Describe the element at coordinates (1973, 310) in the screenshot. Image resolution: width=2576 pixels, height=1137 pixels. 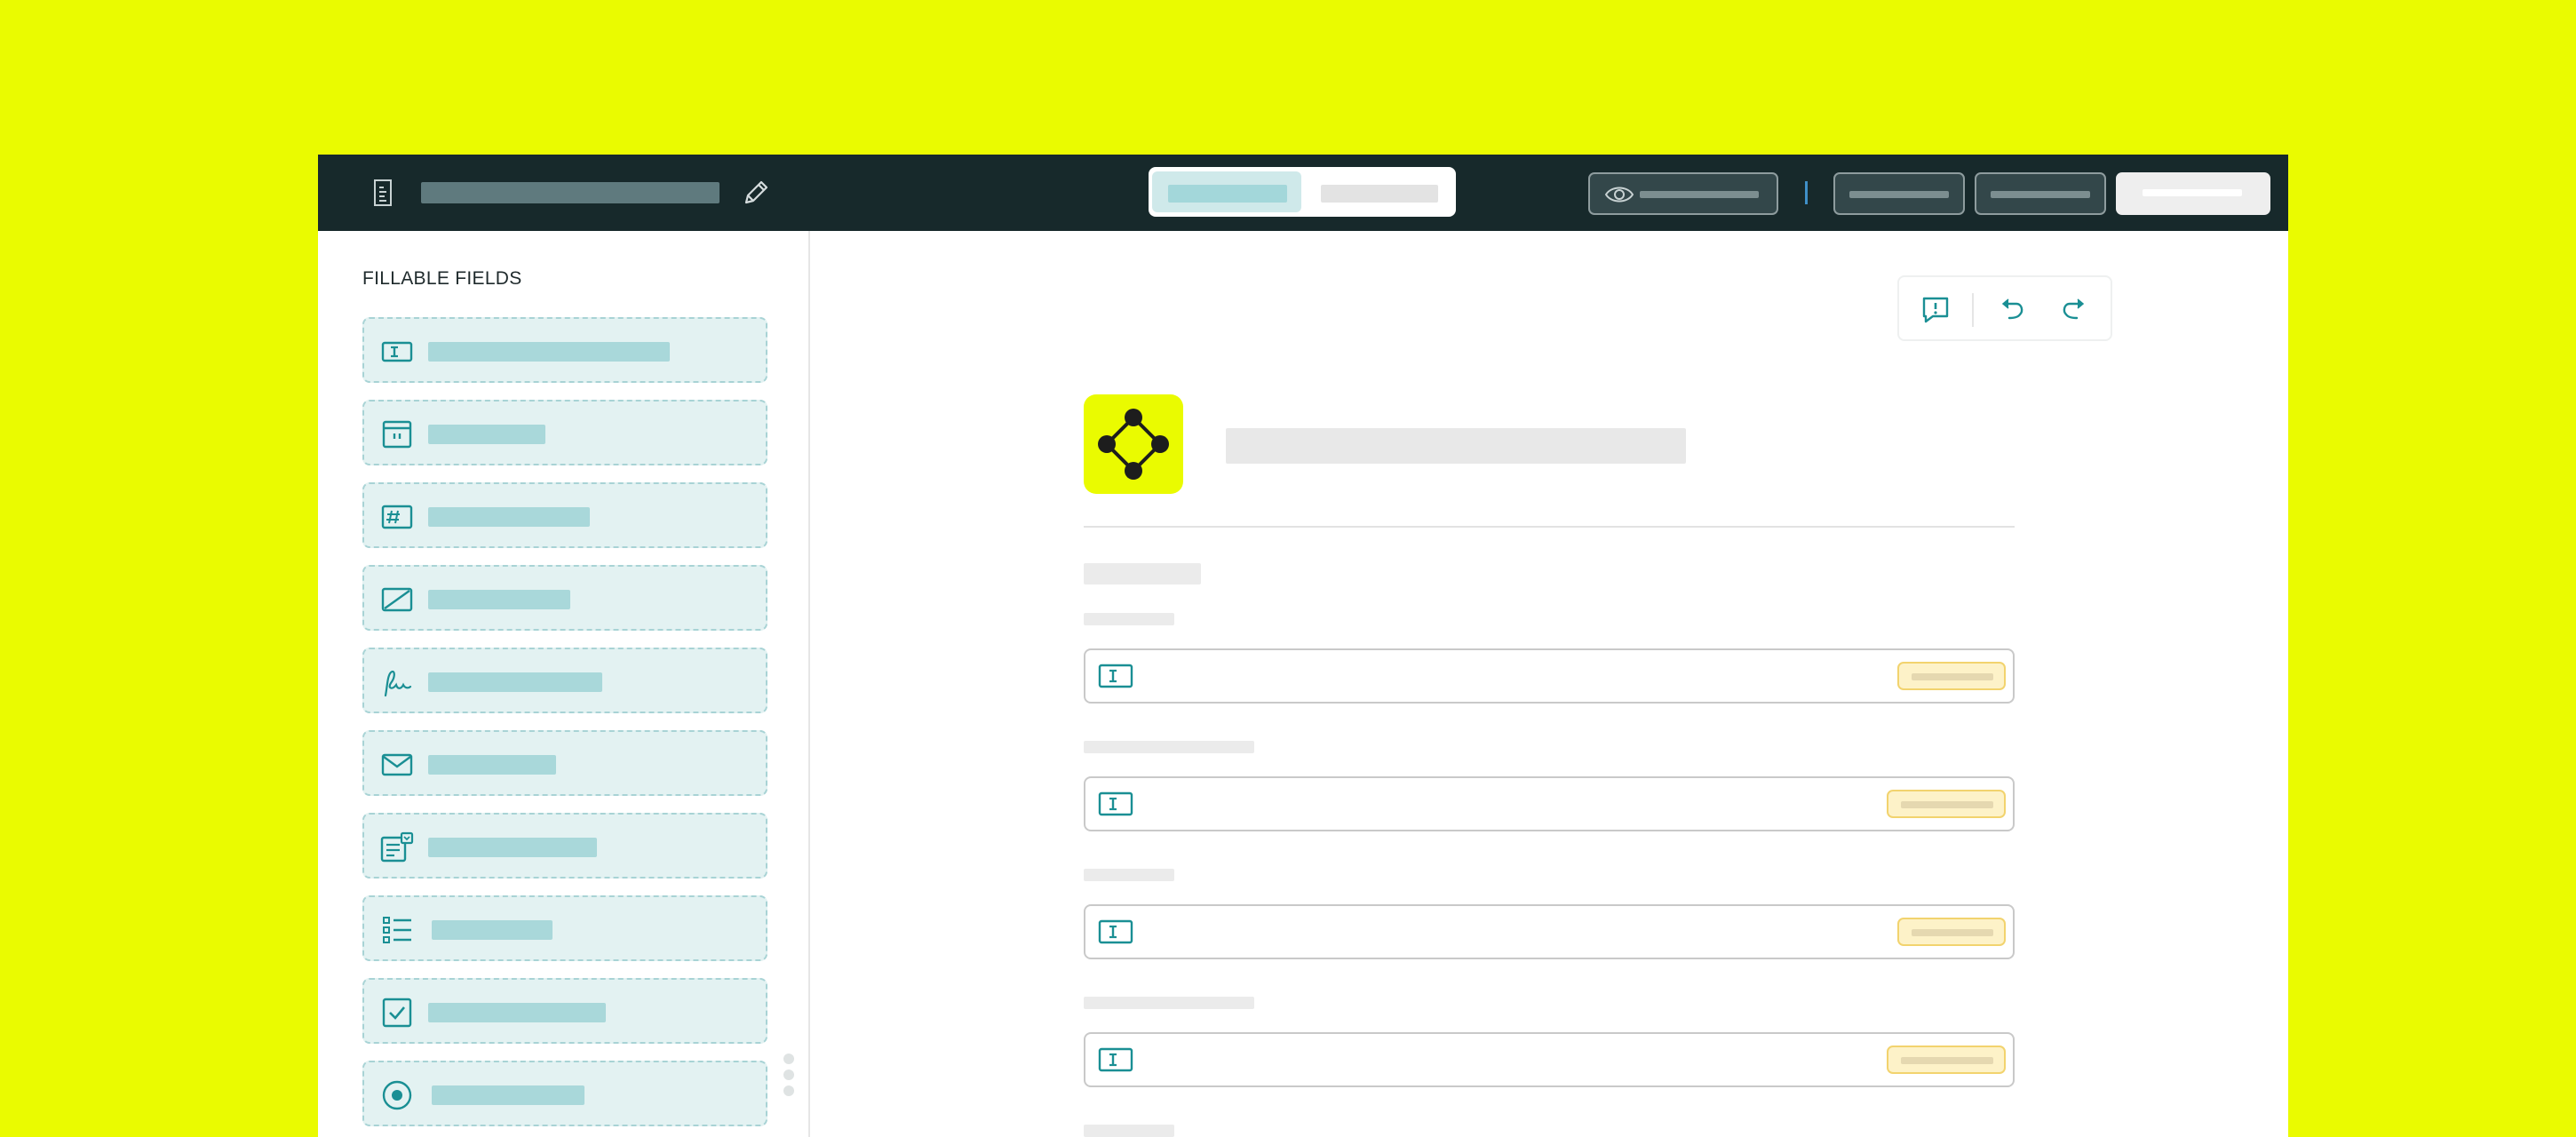
I see `toolbar-separator` at that location.